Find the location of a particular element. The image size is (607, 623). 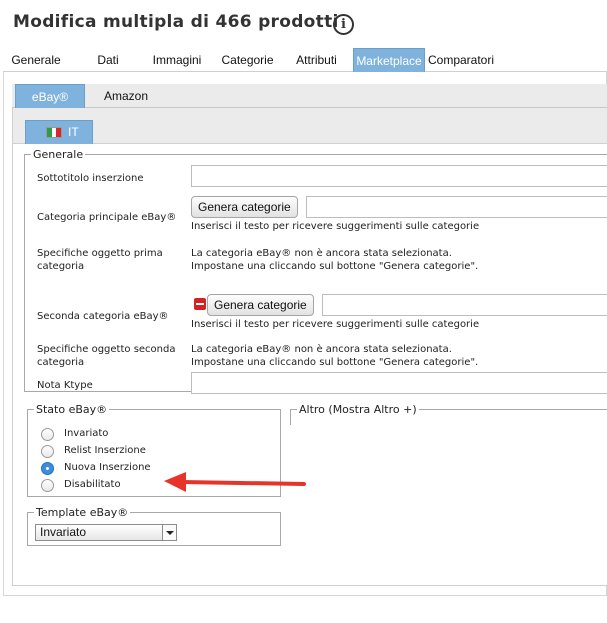

tab-marketplace: Marketplace is located at coordinates (389, 60).